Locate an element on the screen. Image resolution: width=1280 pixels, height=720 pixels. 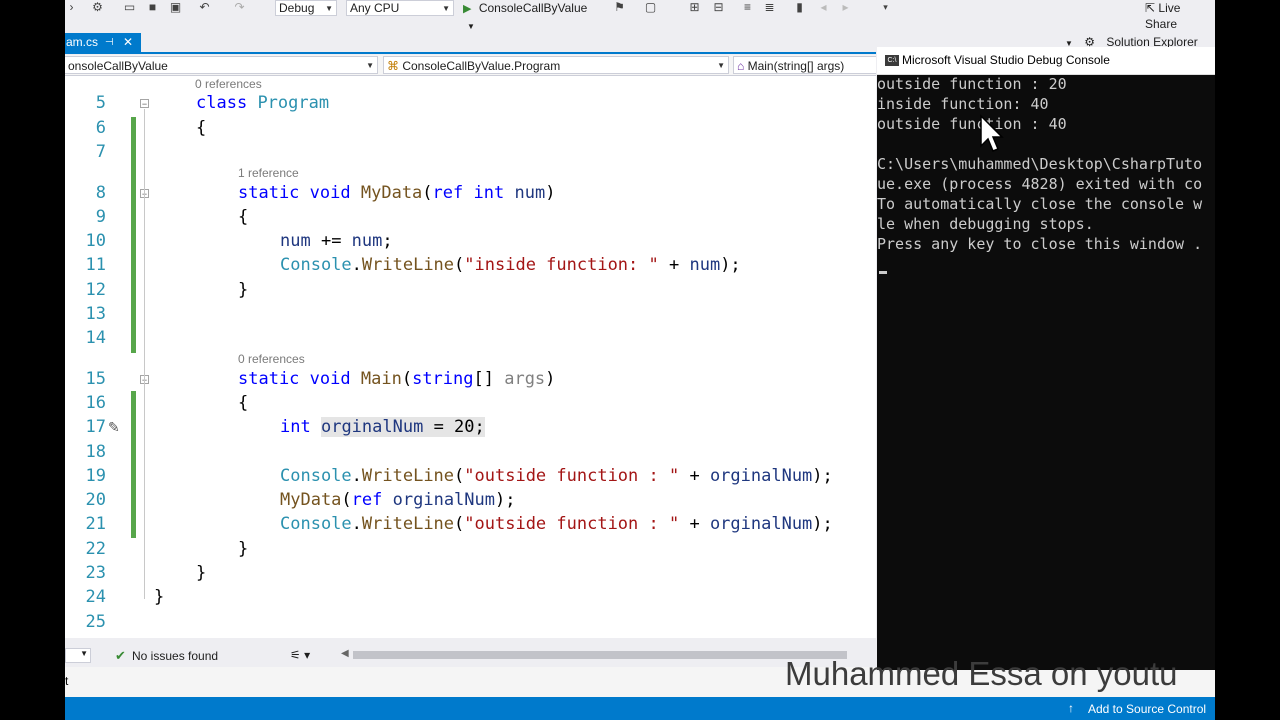
arrow-up-icon: ↑ is located at coordinates (1071, 708).